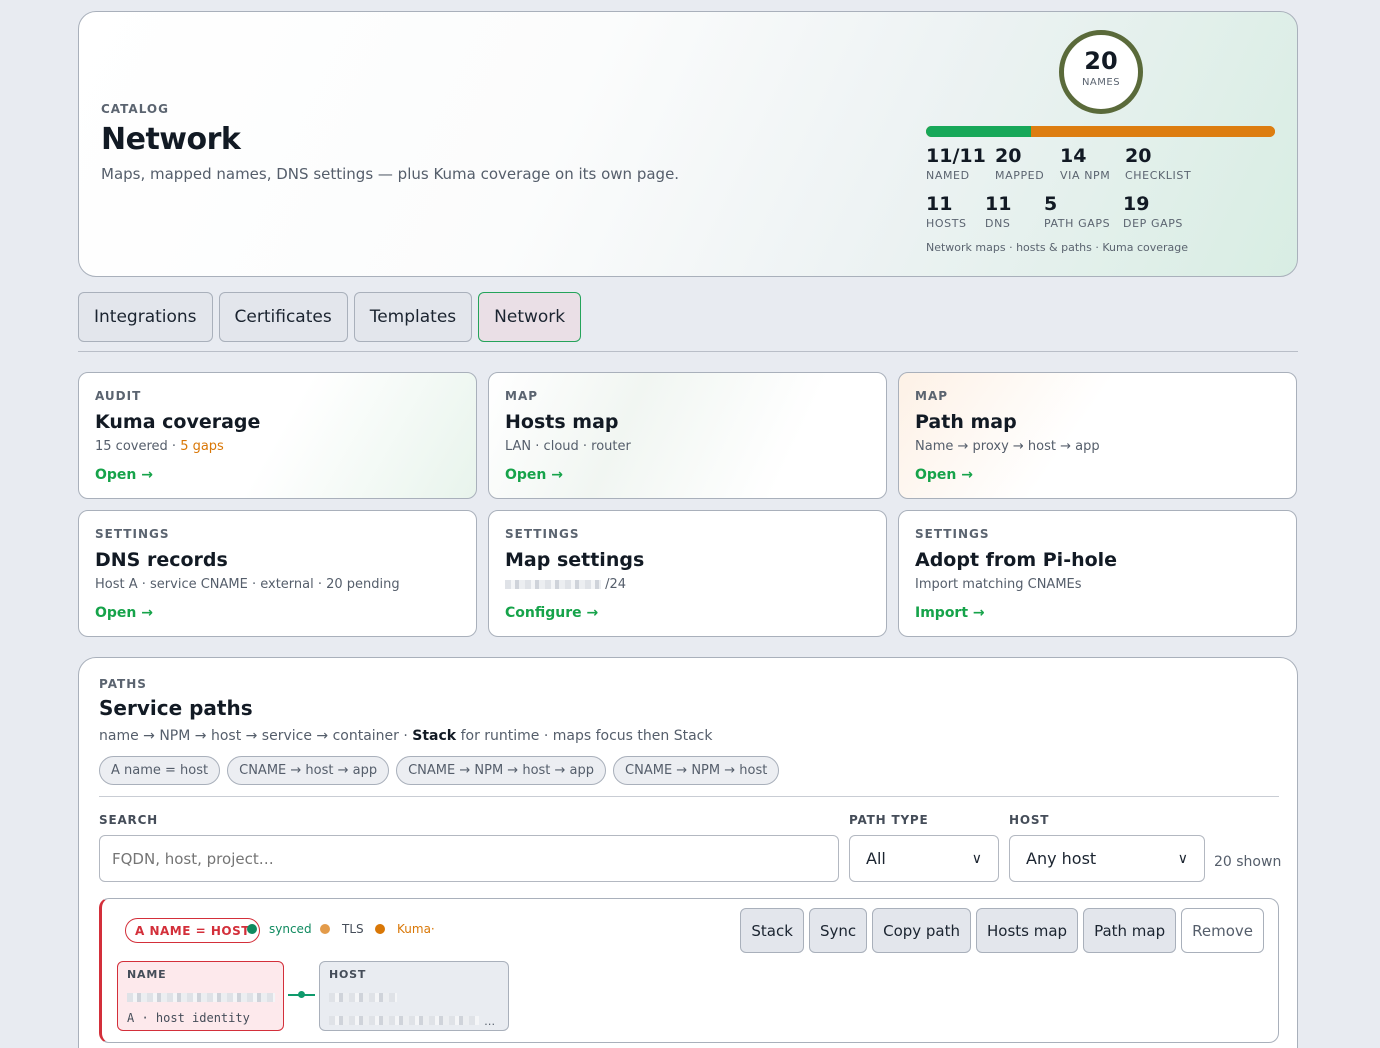  I want to click on card-description: 15 covered · 5 gaps, so click(159, 446).